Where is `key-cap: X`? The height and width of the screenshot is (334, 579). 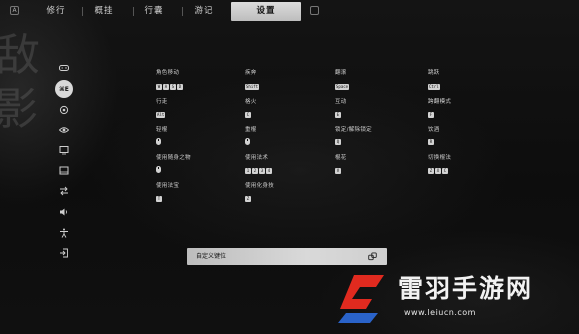
key-cap: X is located at coordinates (438, 171).